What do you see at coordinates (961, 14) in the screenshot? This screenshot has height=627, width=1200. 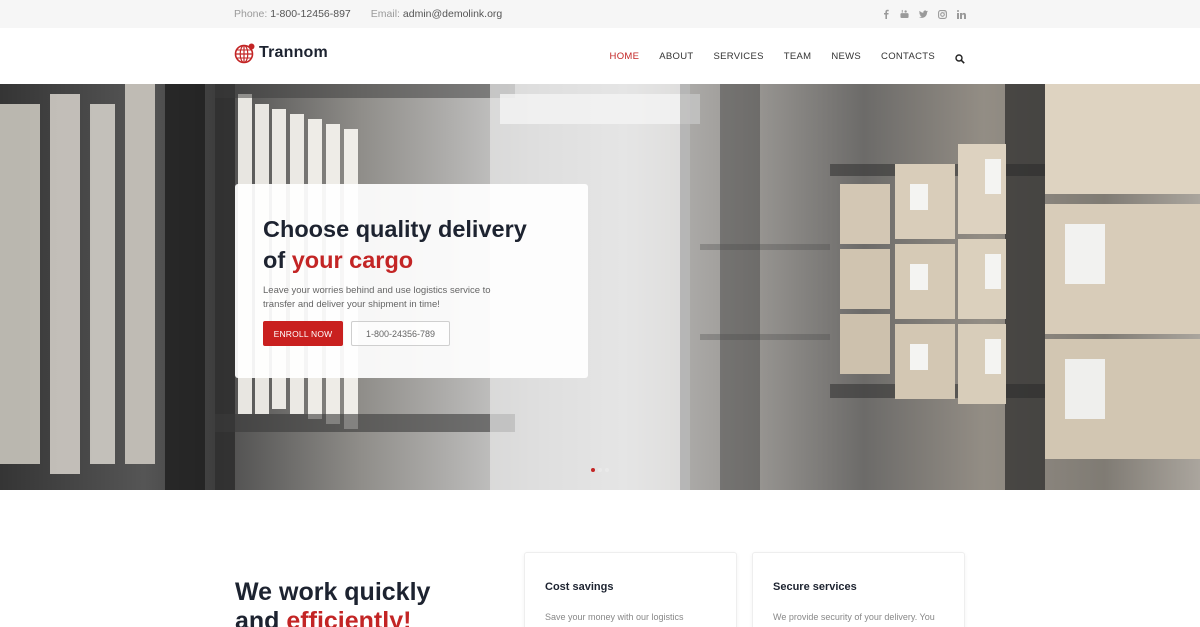 I see `linkedin-icon` at bounding box center [961, 14].